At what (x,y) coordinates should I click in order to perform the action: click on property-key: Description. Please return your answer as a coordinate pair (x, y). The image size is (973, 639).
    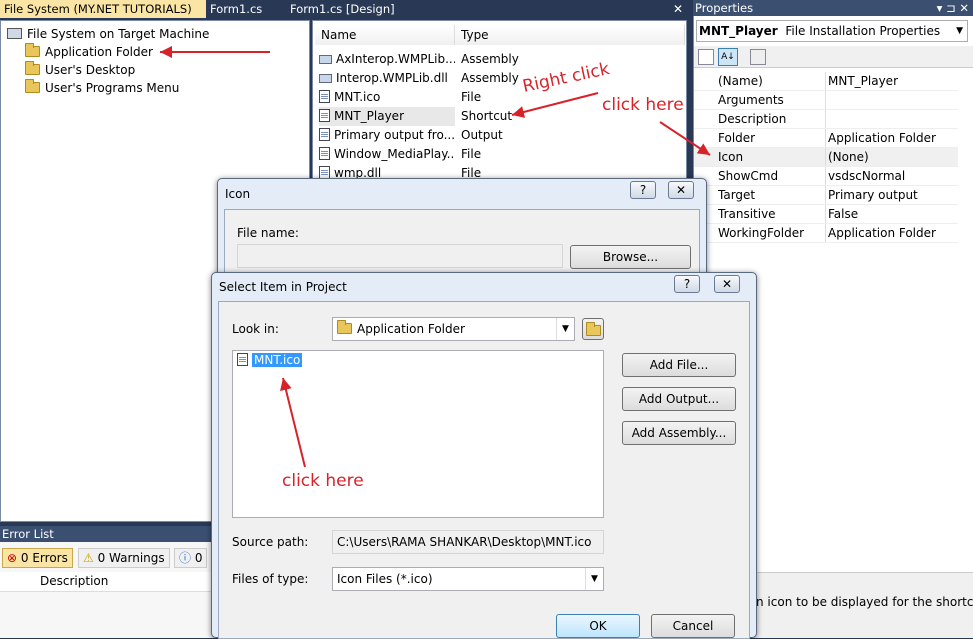
    Looking at the image, I should click on (752, 119).